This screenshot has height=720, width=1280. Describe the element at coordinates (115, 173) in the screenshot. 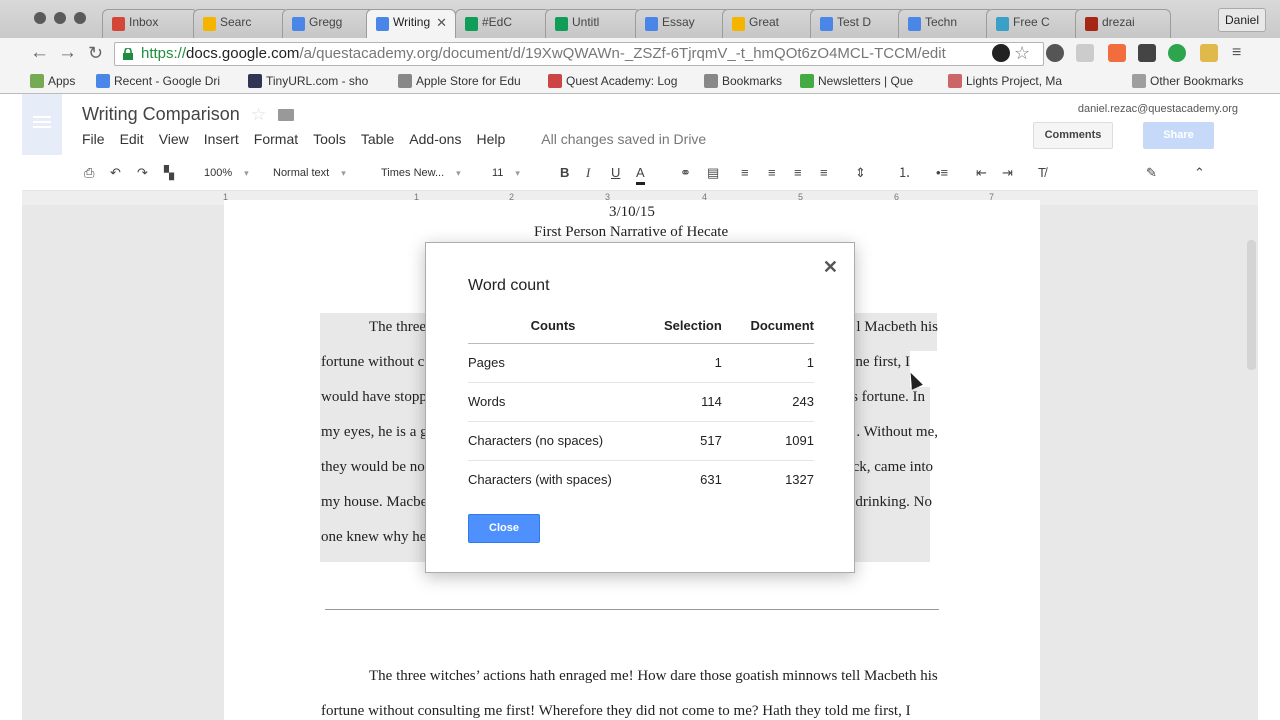

I see `undo-icon: ↶` at that location.